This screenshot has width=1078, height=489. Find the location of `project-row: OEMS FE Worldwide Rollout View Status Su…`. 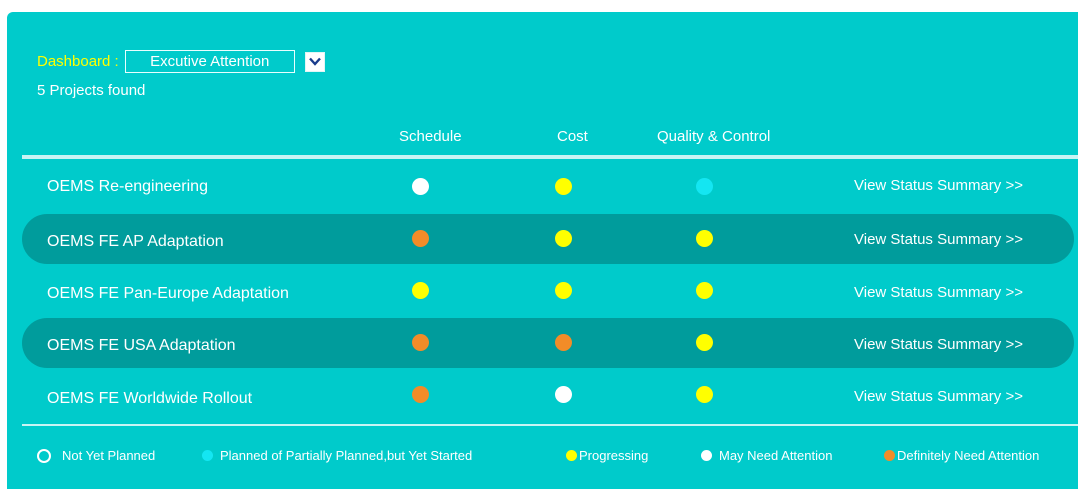

project-row: OEMS FE Worldwide Rollout View Status Su… is located at coordinates (548, 395).